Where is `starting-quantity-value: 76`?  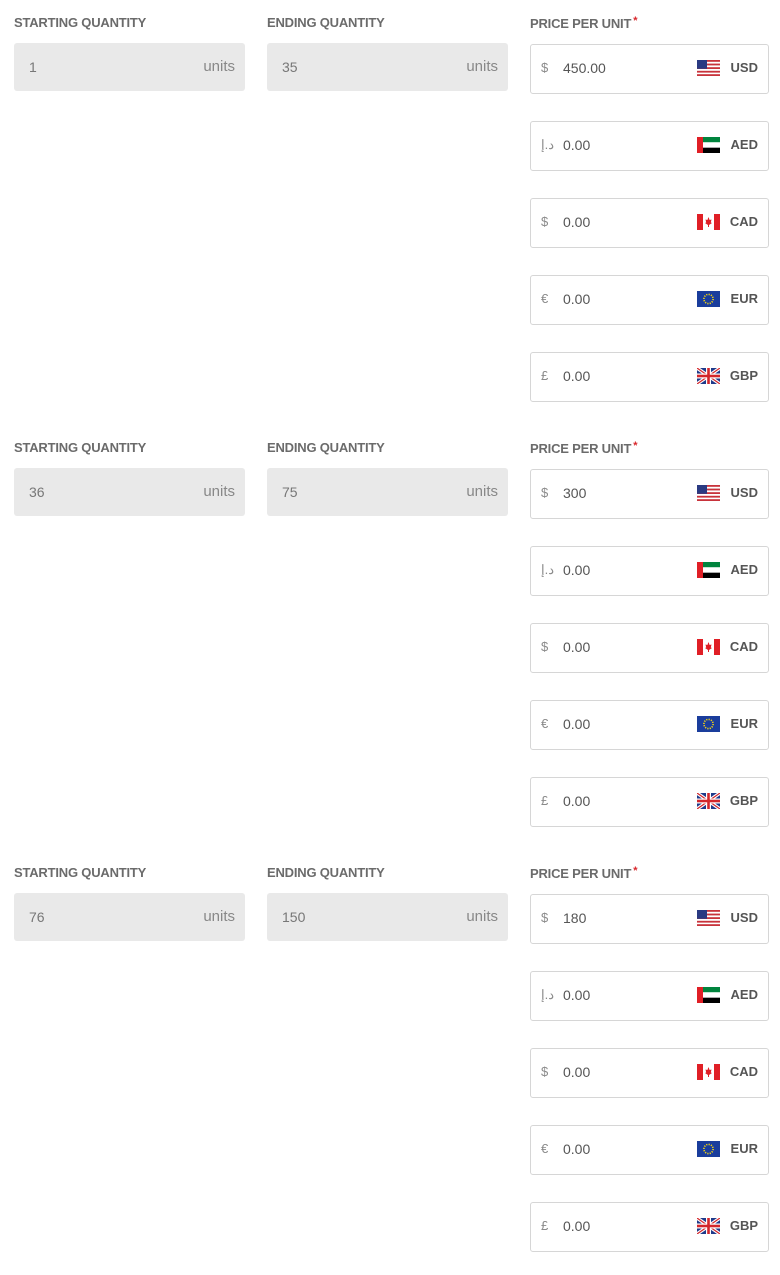
starting-quantity-value: 76 is located at coordinates (37, 917).